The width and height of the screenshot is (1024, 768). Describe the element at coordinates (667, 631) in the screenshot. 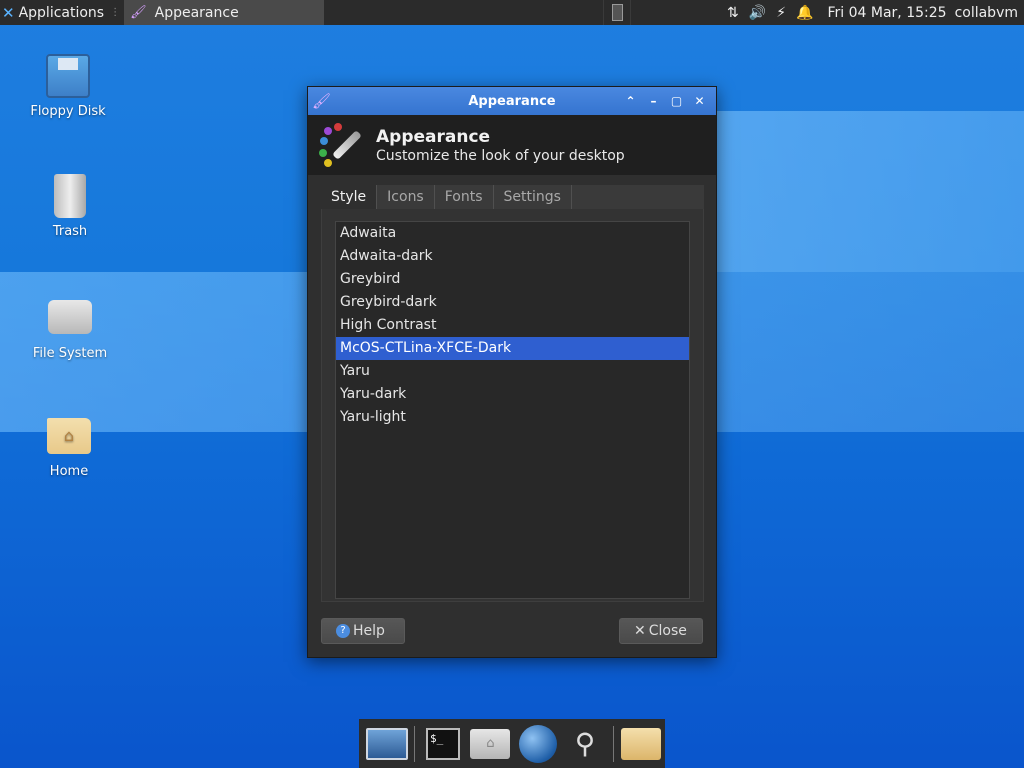

I see `close-label: Close` at that location.